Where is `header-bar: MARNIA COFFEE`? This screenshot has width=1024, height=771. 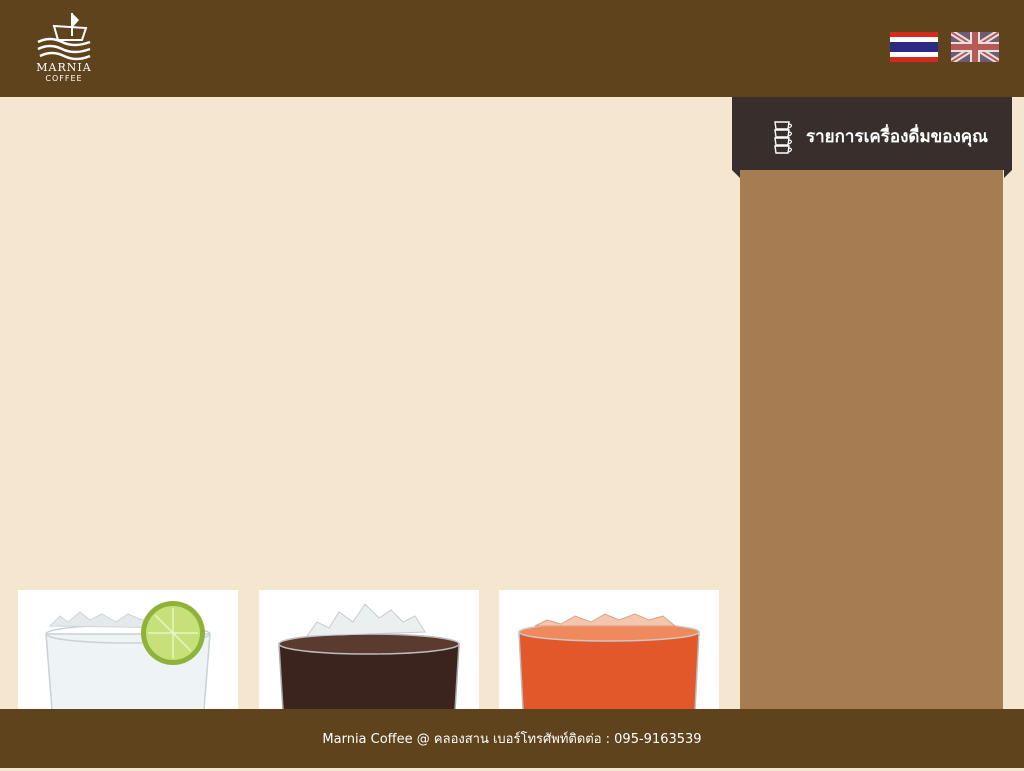 header-bar: MARNIA COFFEE is located at coordinates (512, 48).